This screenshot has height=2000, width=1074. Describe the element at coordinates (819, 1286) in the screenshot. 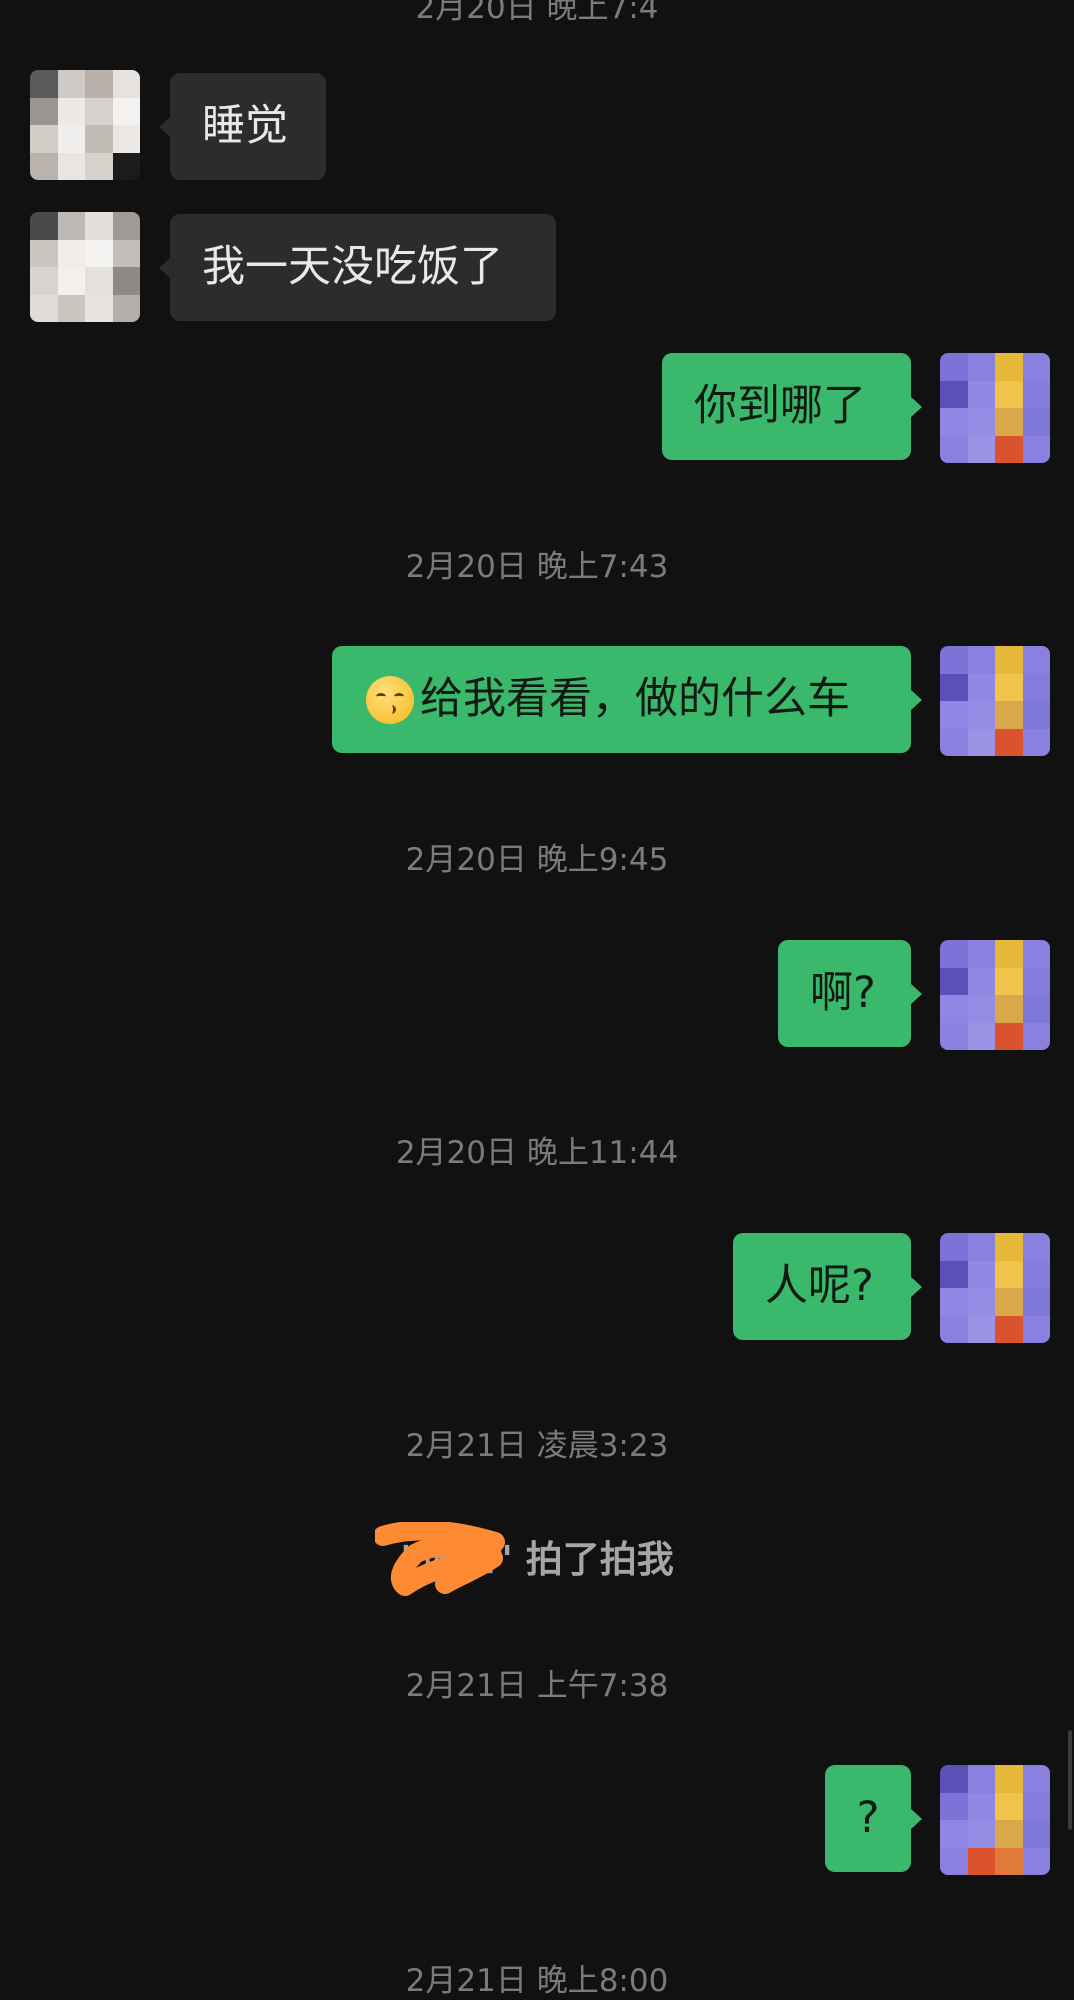

I see `message-text: 人呢?` at that location.